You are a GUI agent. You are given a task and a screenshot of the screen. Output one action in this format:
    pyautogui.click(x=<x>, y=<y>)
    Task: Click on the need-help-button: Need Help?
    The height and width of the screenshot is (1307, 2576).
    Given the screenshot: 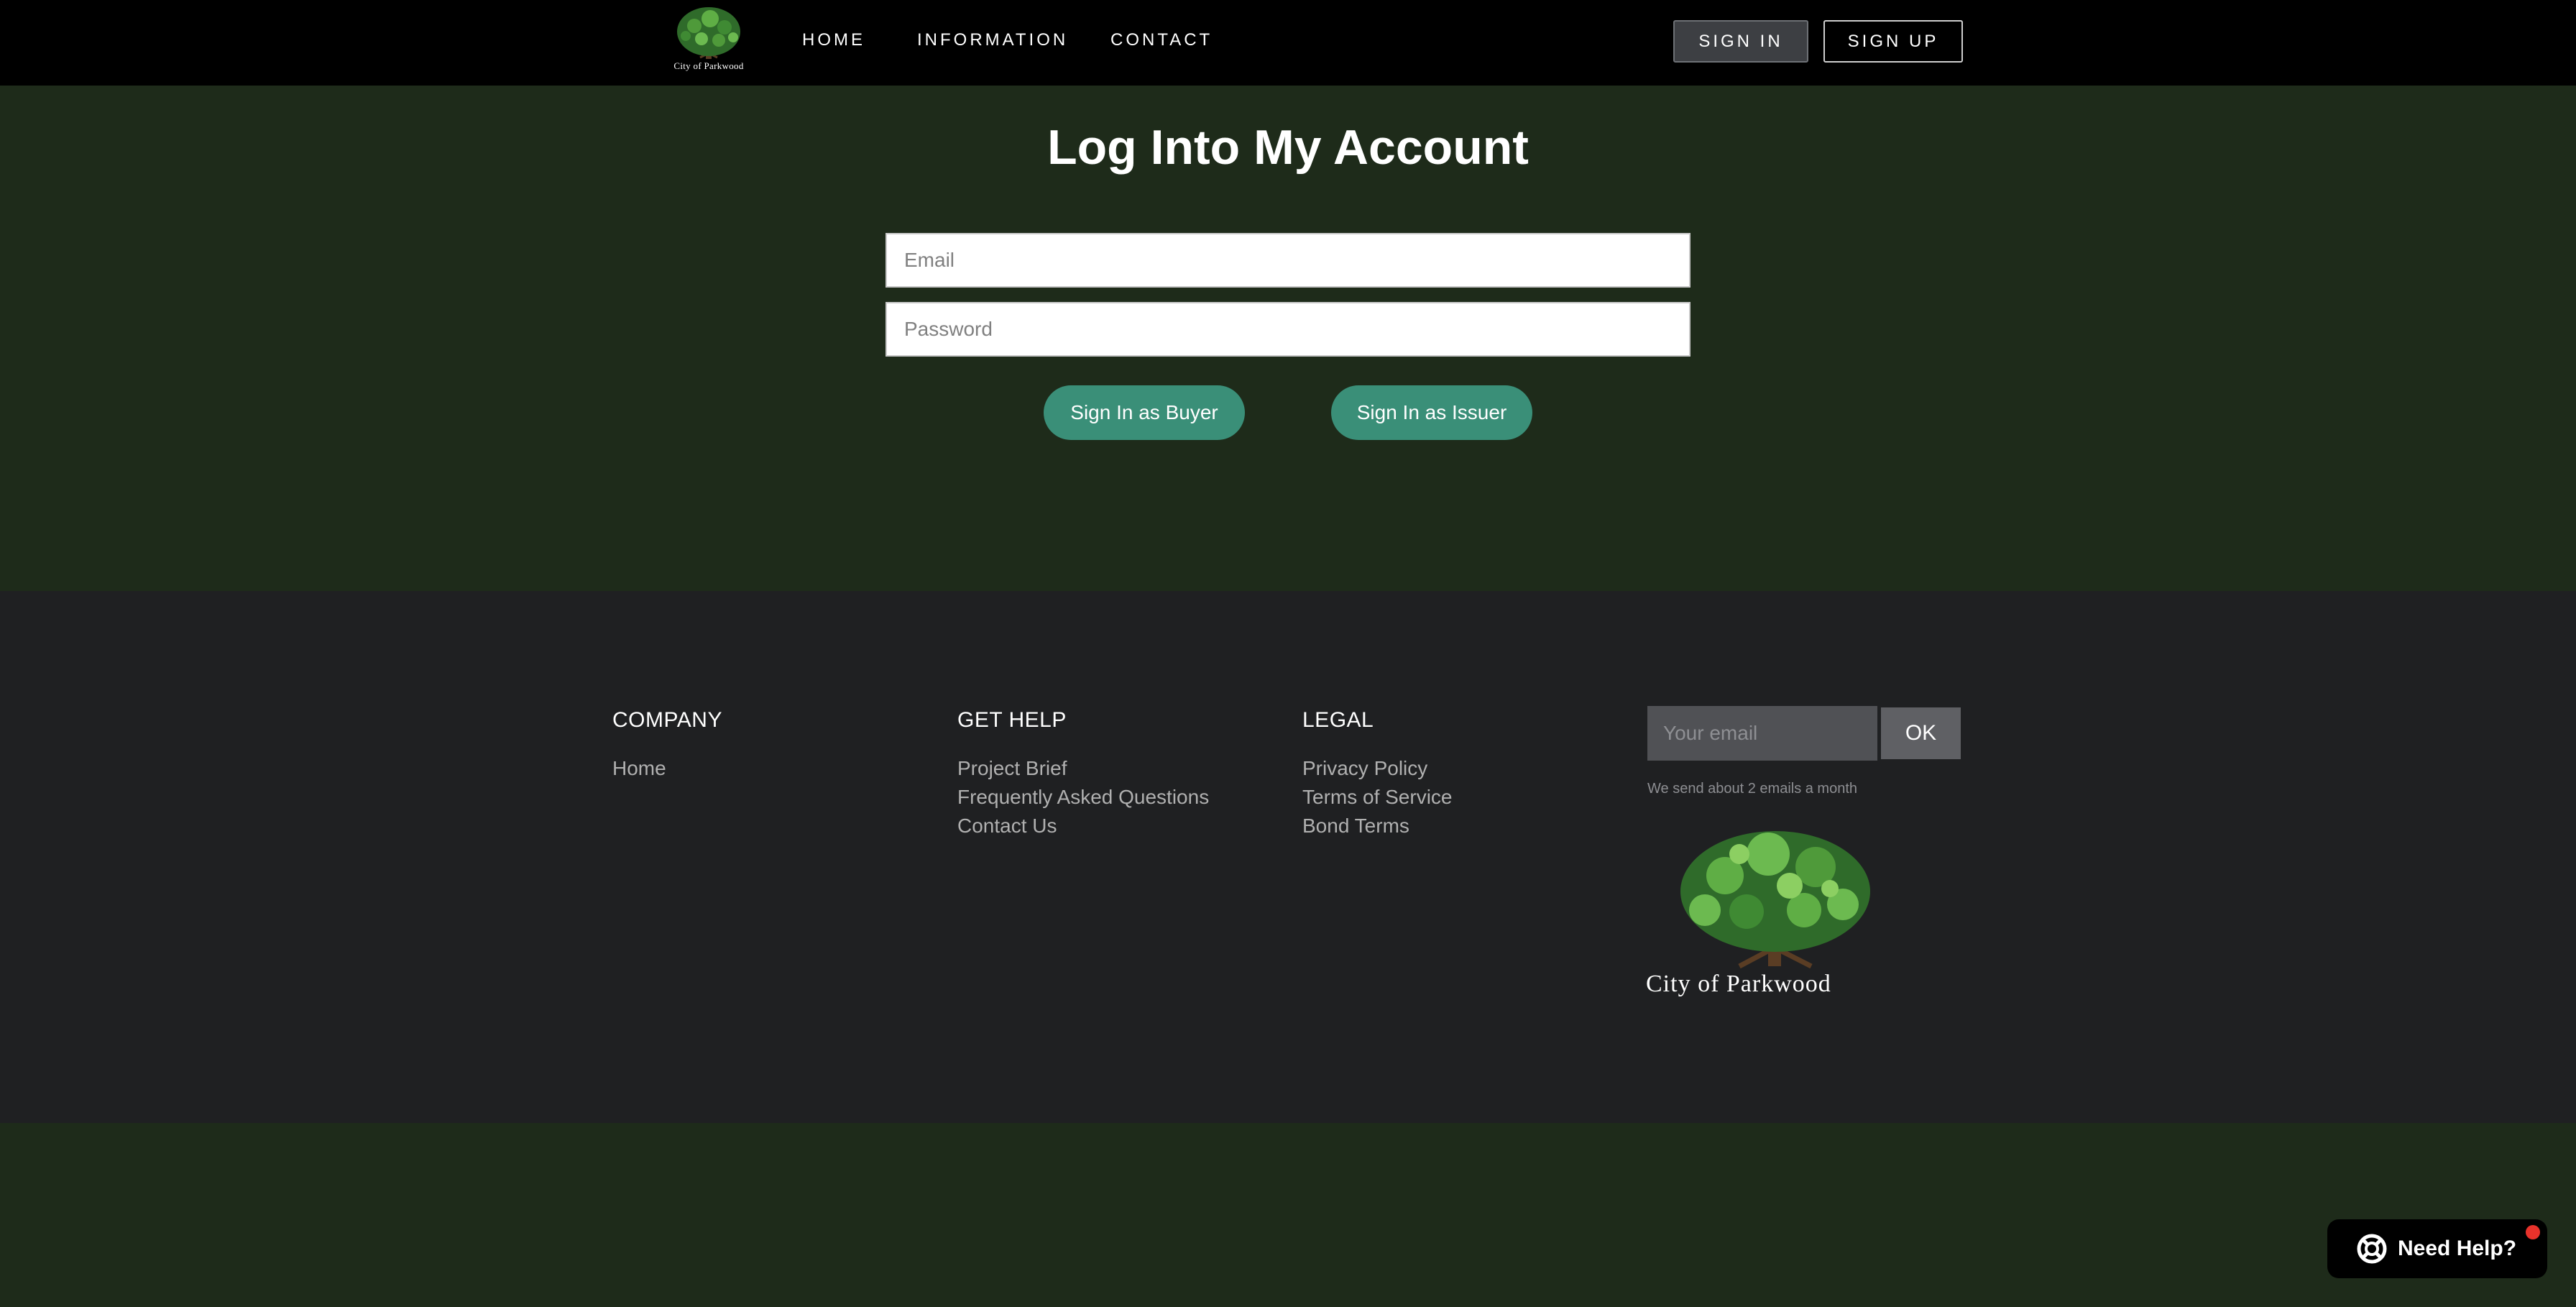 What is the action you would take?
    pyautogui.click(x=2437, y=1248)
    